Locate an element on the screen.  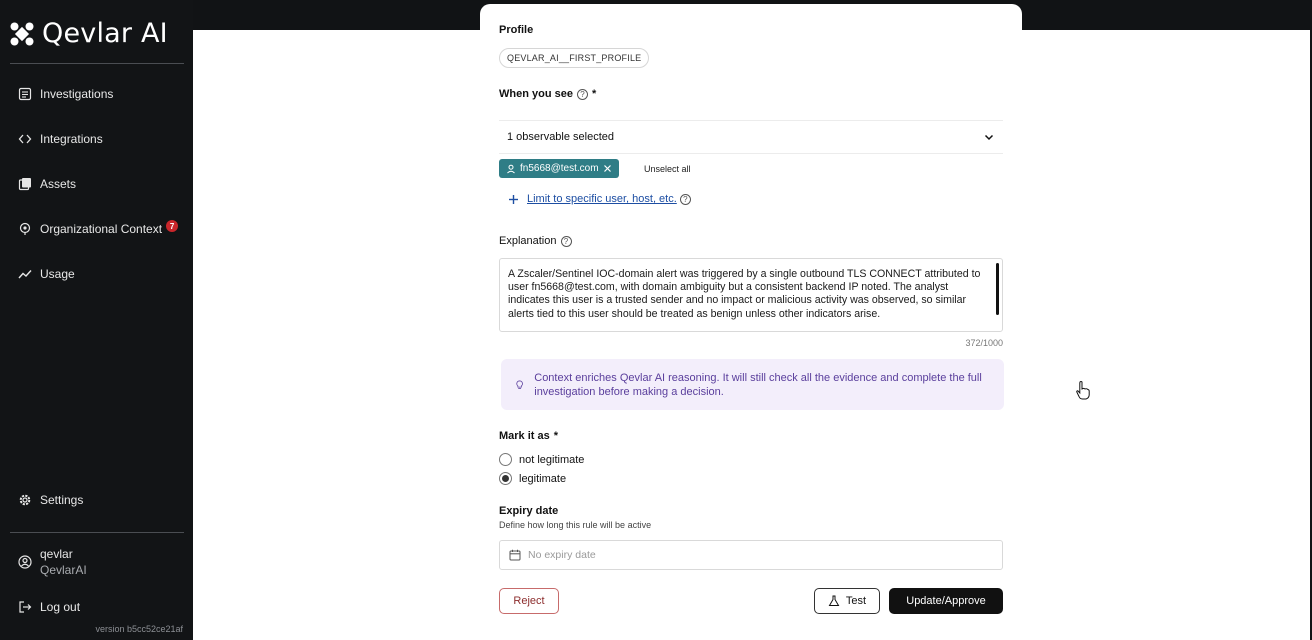
sidebar-item-integrations: Integrations is located at coordinates (60, 139).